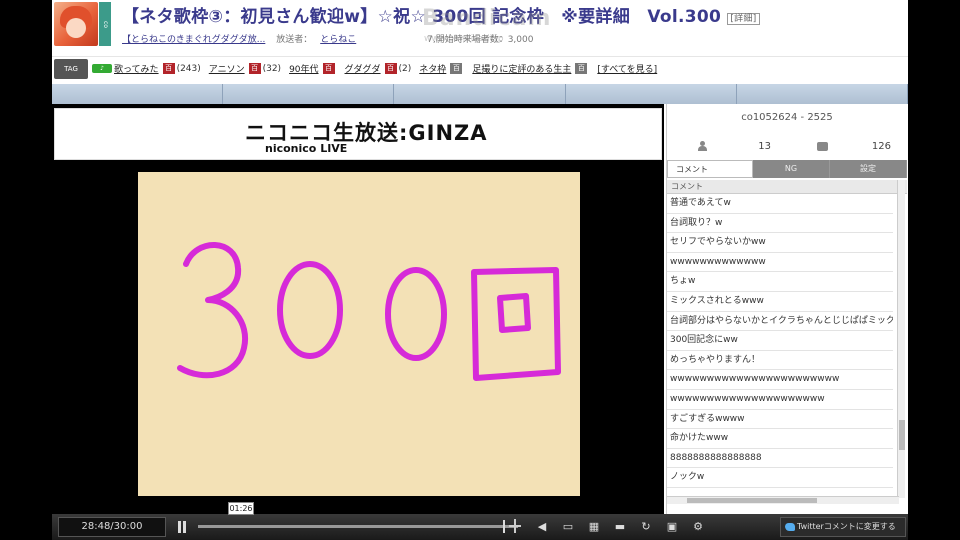 The height and width of the screenshot is (540, 960). I want to click on comment-row: wwwwwwwwwwwwwwwwwwwwwww, so click(780, 380).